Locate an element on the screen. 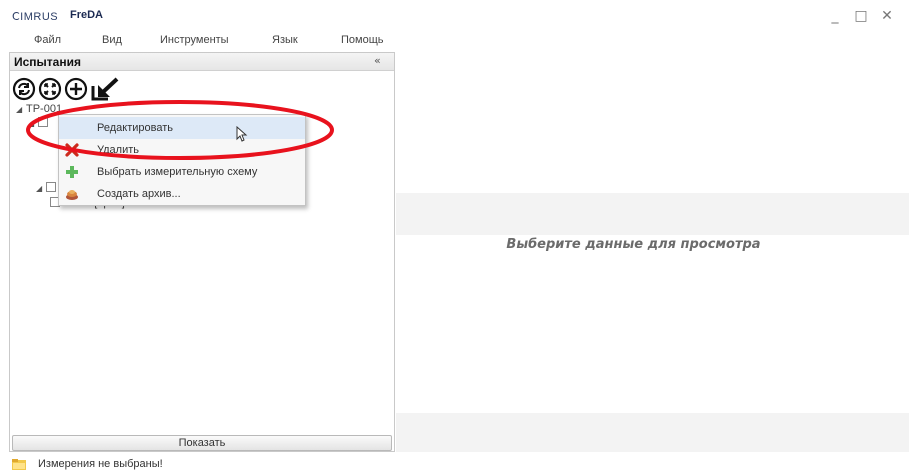  app-name: FreDA is located at coordinates (87, 15).